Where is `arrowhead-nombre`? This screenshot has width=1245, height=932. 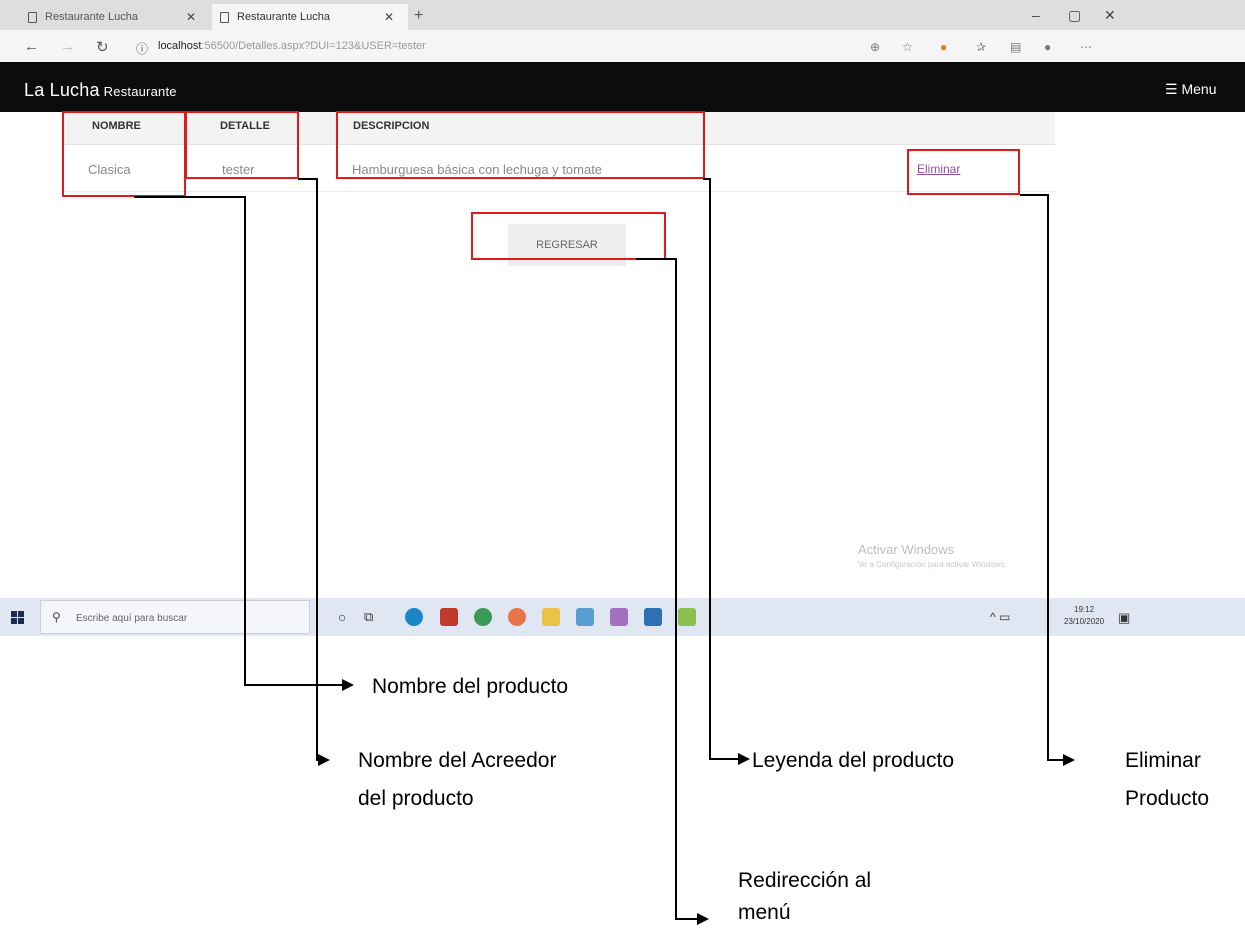
arrowhead-nombre is located at coordinates (348, 685).